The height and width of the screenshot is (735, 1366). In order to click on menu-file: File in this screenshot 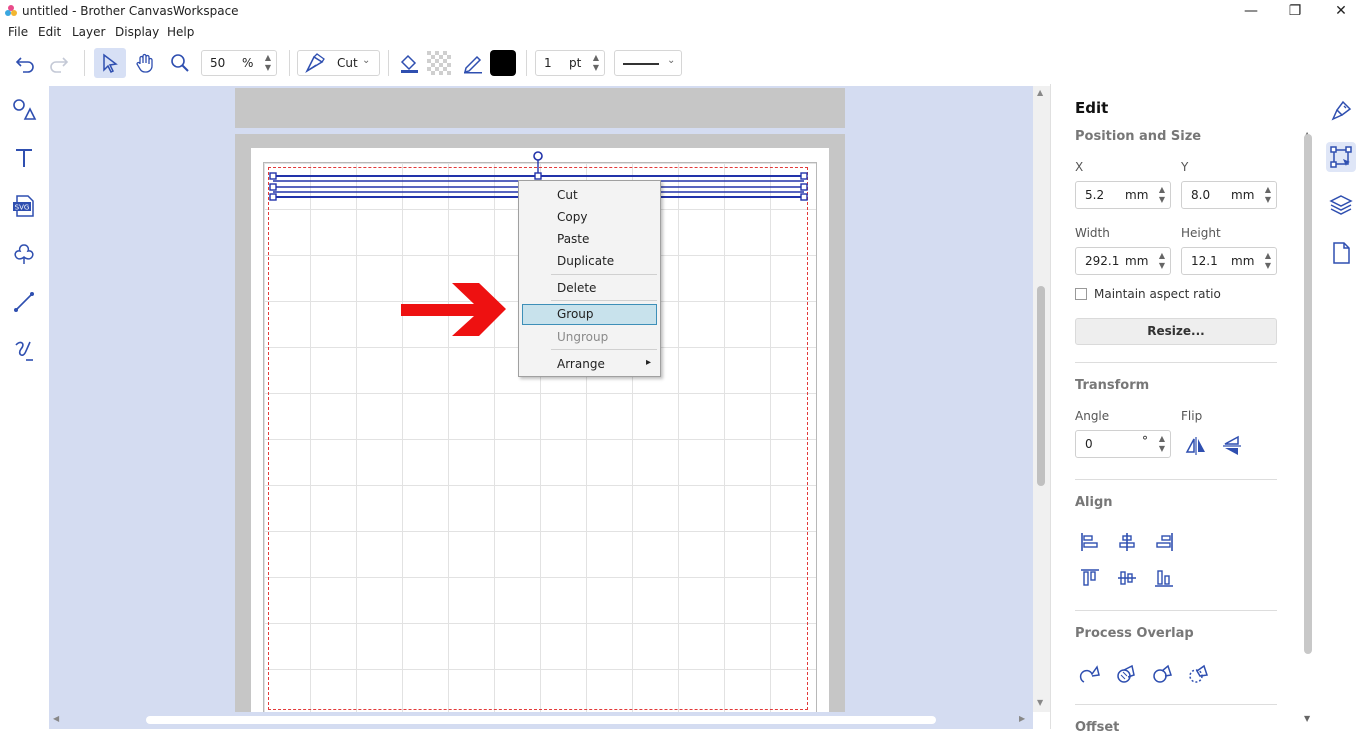, I will do `click(18, 32)`.